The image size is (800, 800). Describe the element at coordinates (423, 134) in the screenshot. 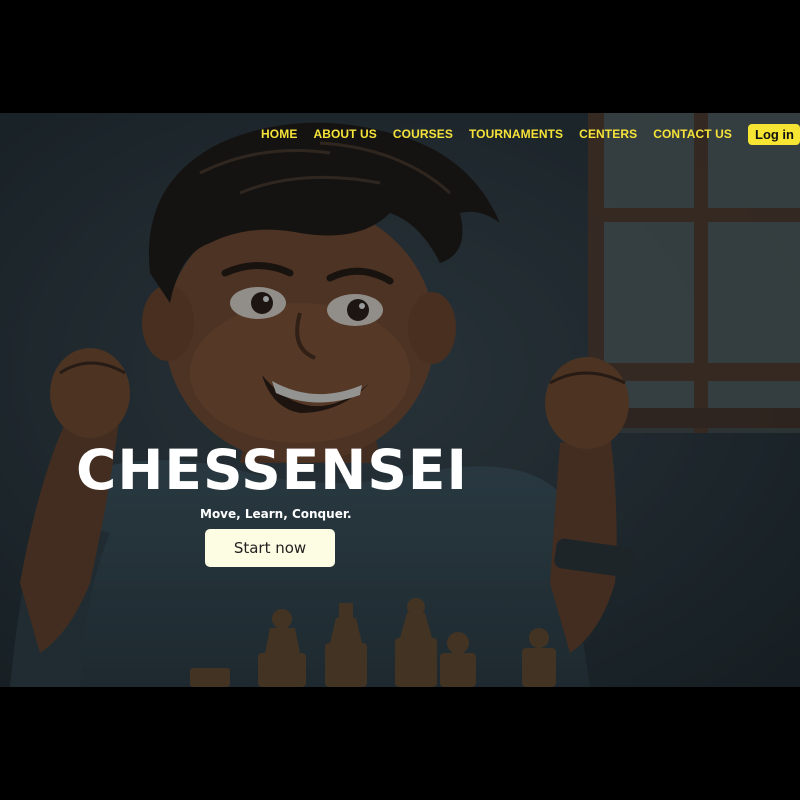

I see `nav-courses-link: COURSES` at that location.